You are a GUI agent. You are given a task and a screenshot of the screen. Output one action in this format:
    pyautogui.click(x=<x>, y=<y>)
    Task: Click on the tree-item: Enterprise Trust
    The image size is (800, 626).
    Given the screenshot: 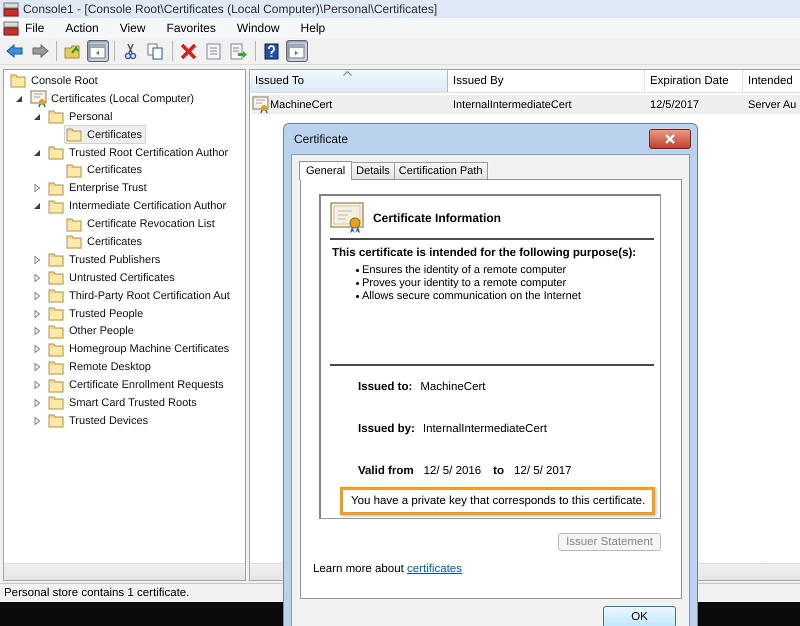 What is the action you would take?
    pyautogui.click(x=98, y=188)
    